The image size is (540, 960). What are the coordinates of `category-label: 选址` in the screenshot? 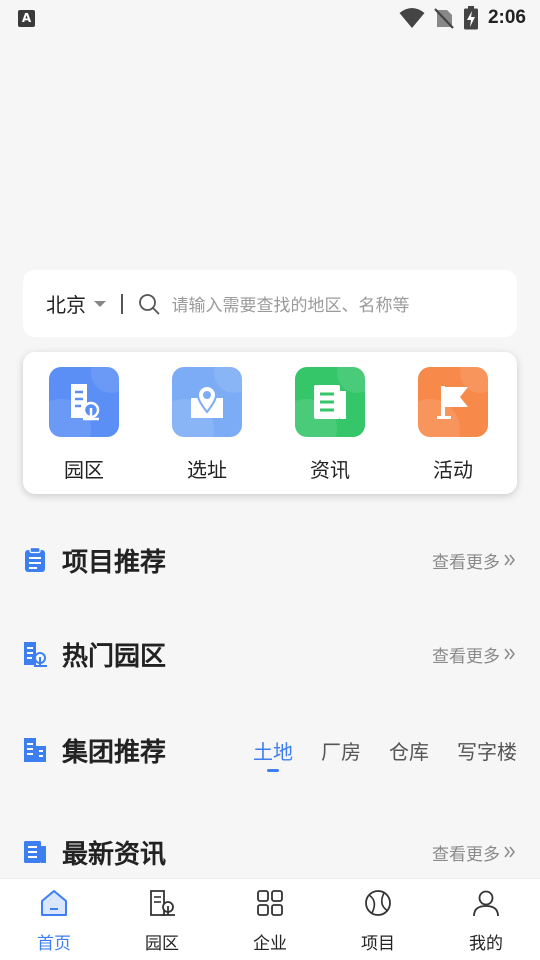 It's located at (207, 470).